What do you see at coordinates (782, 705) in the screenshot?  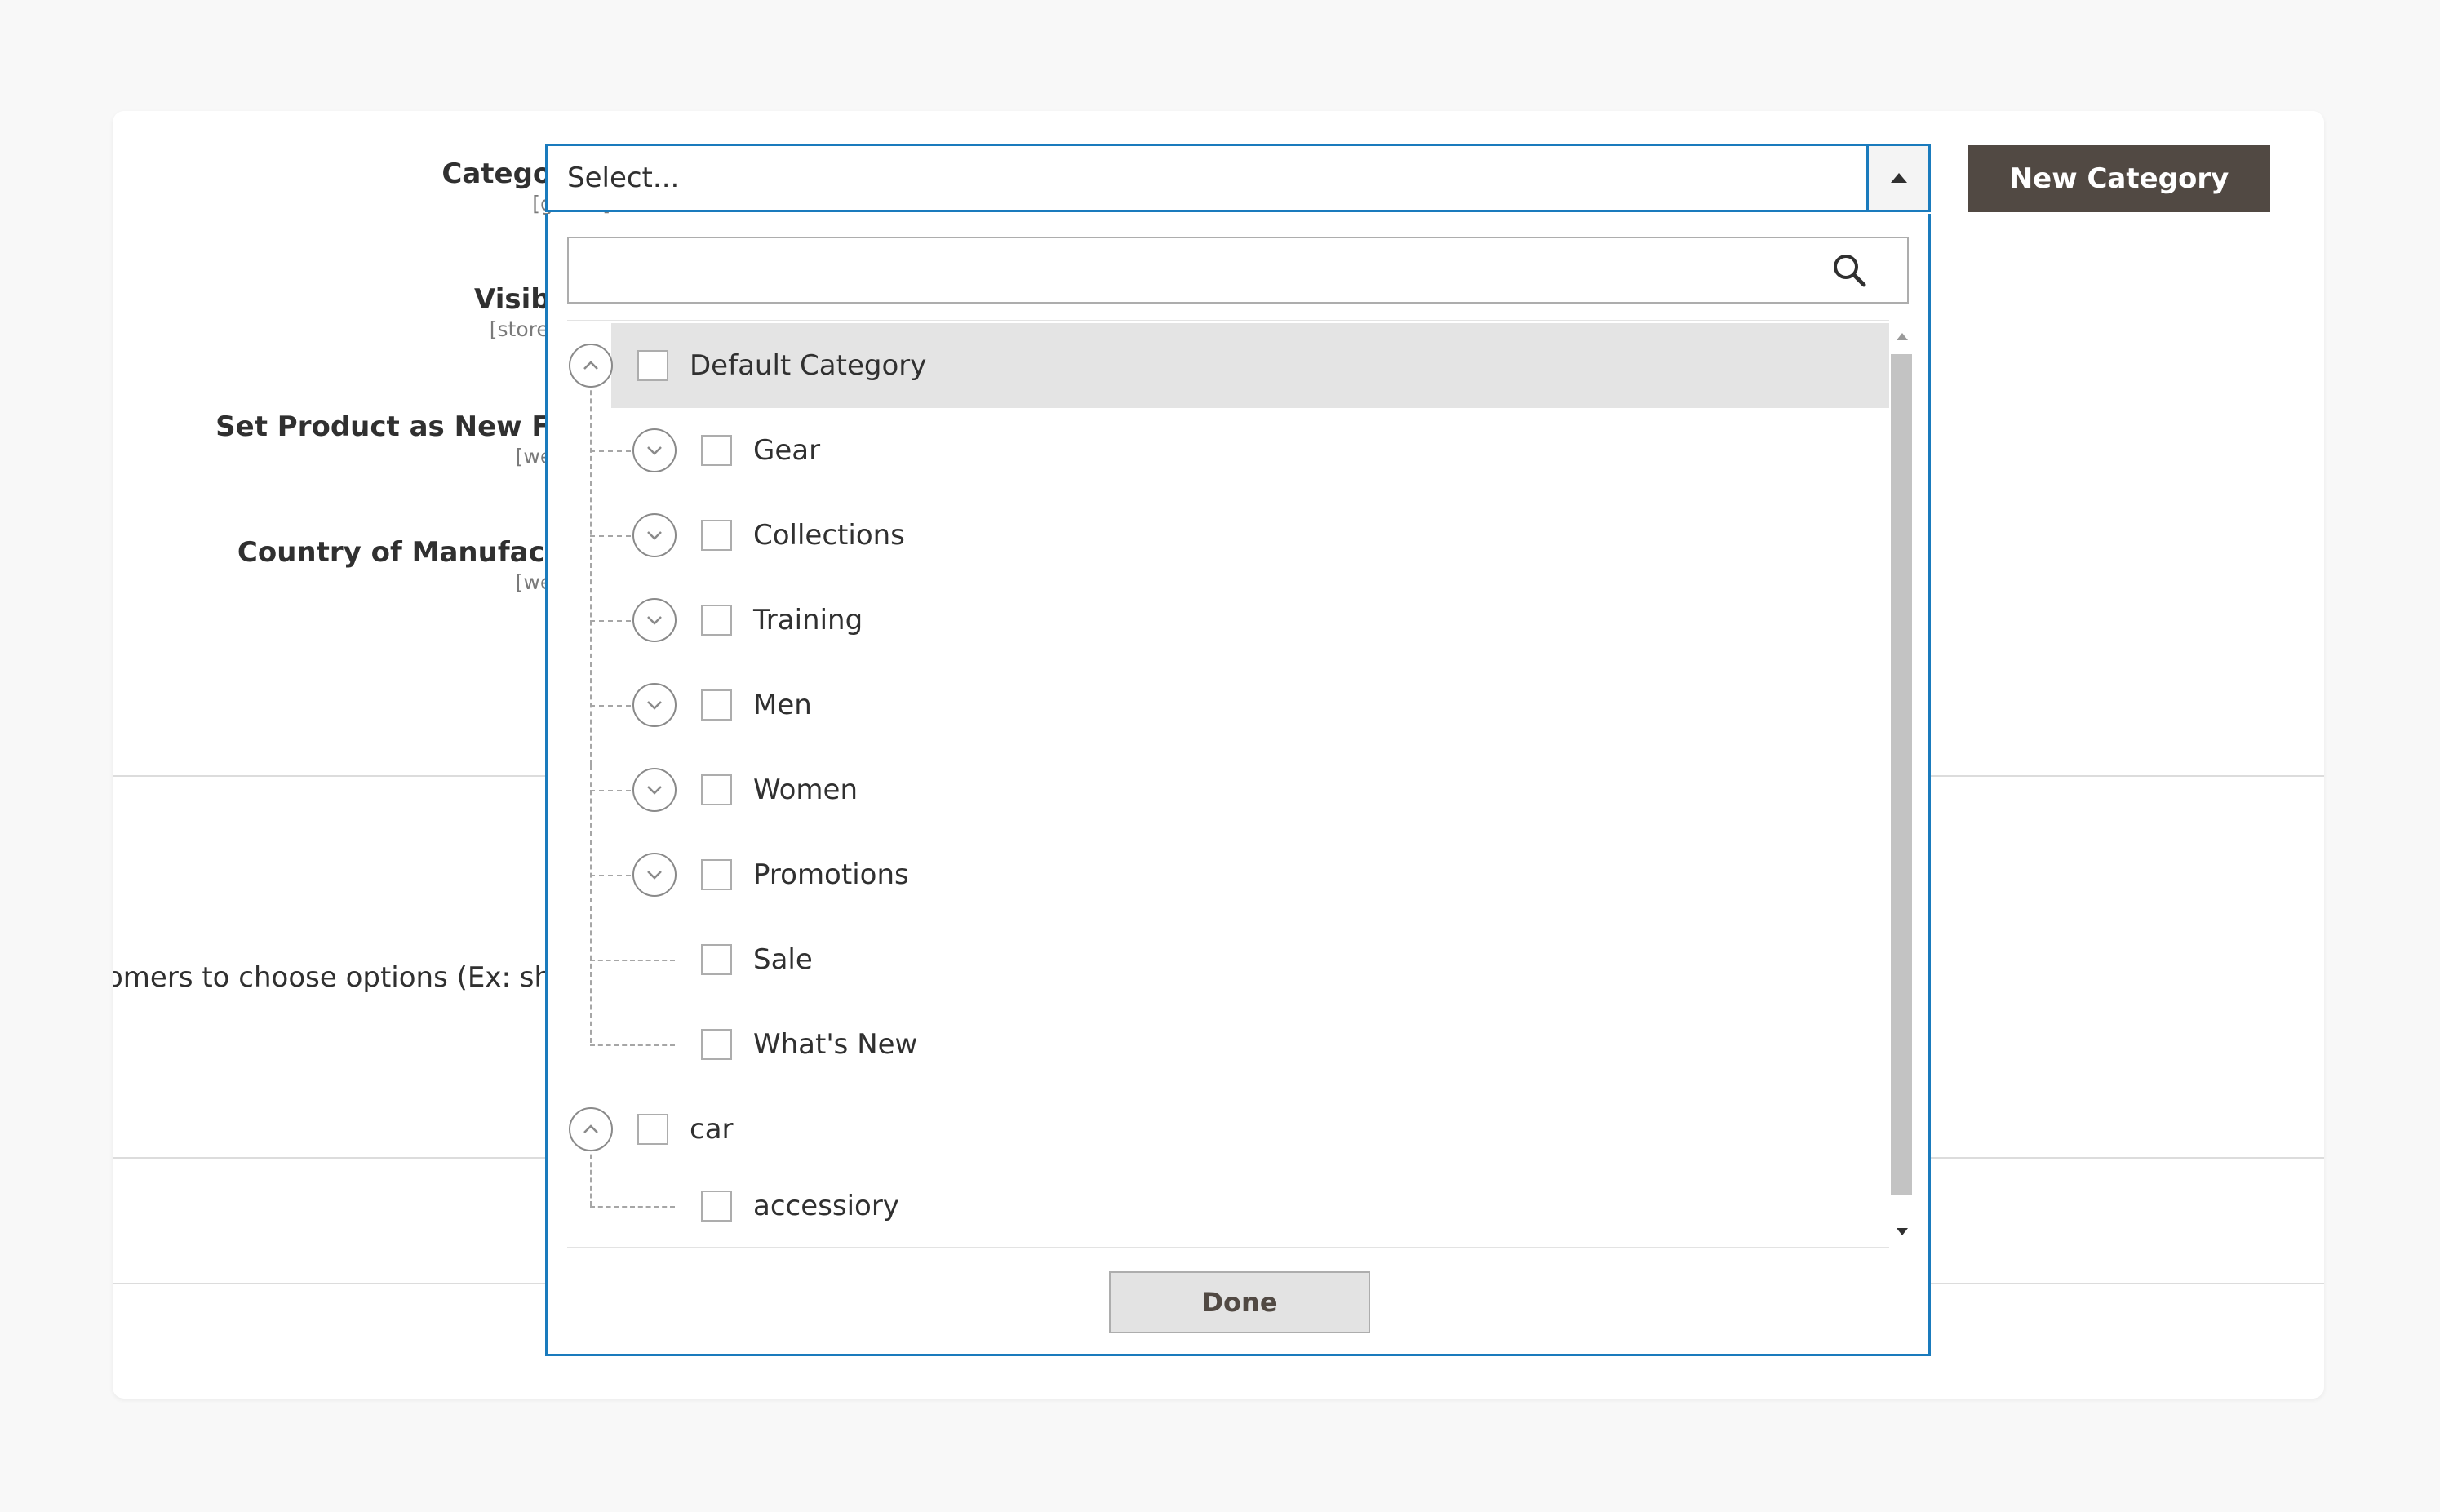 I see `category-label: Men` at bounding box center [782, 705].